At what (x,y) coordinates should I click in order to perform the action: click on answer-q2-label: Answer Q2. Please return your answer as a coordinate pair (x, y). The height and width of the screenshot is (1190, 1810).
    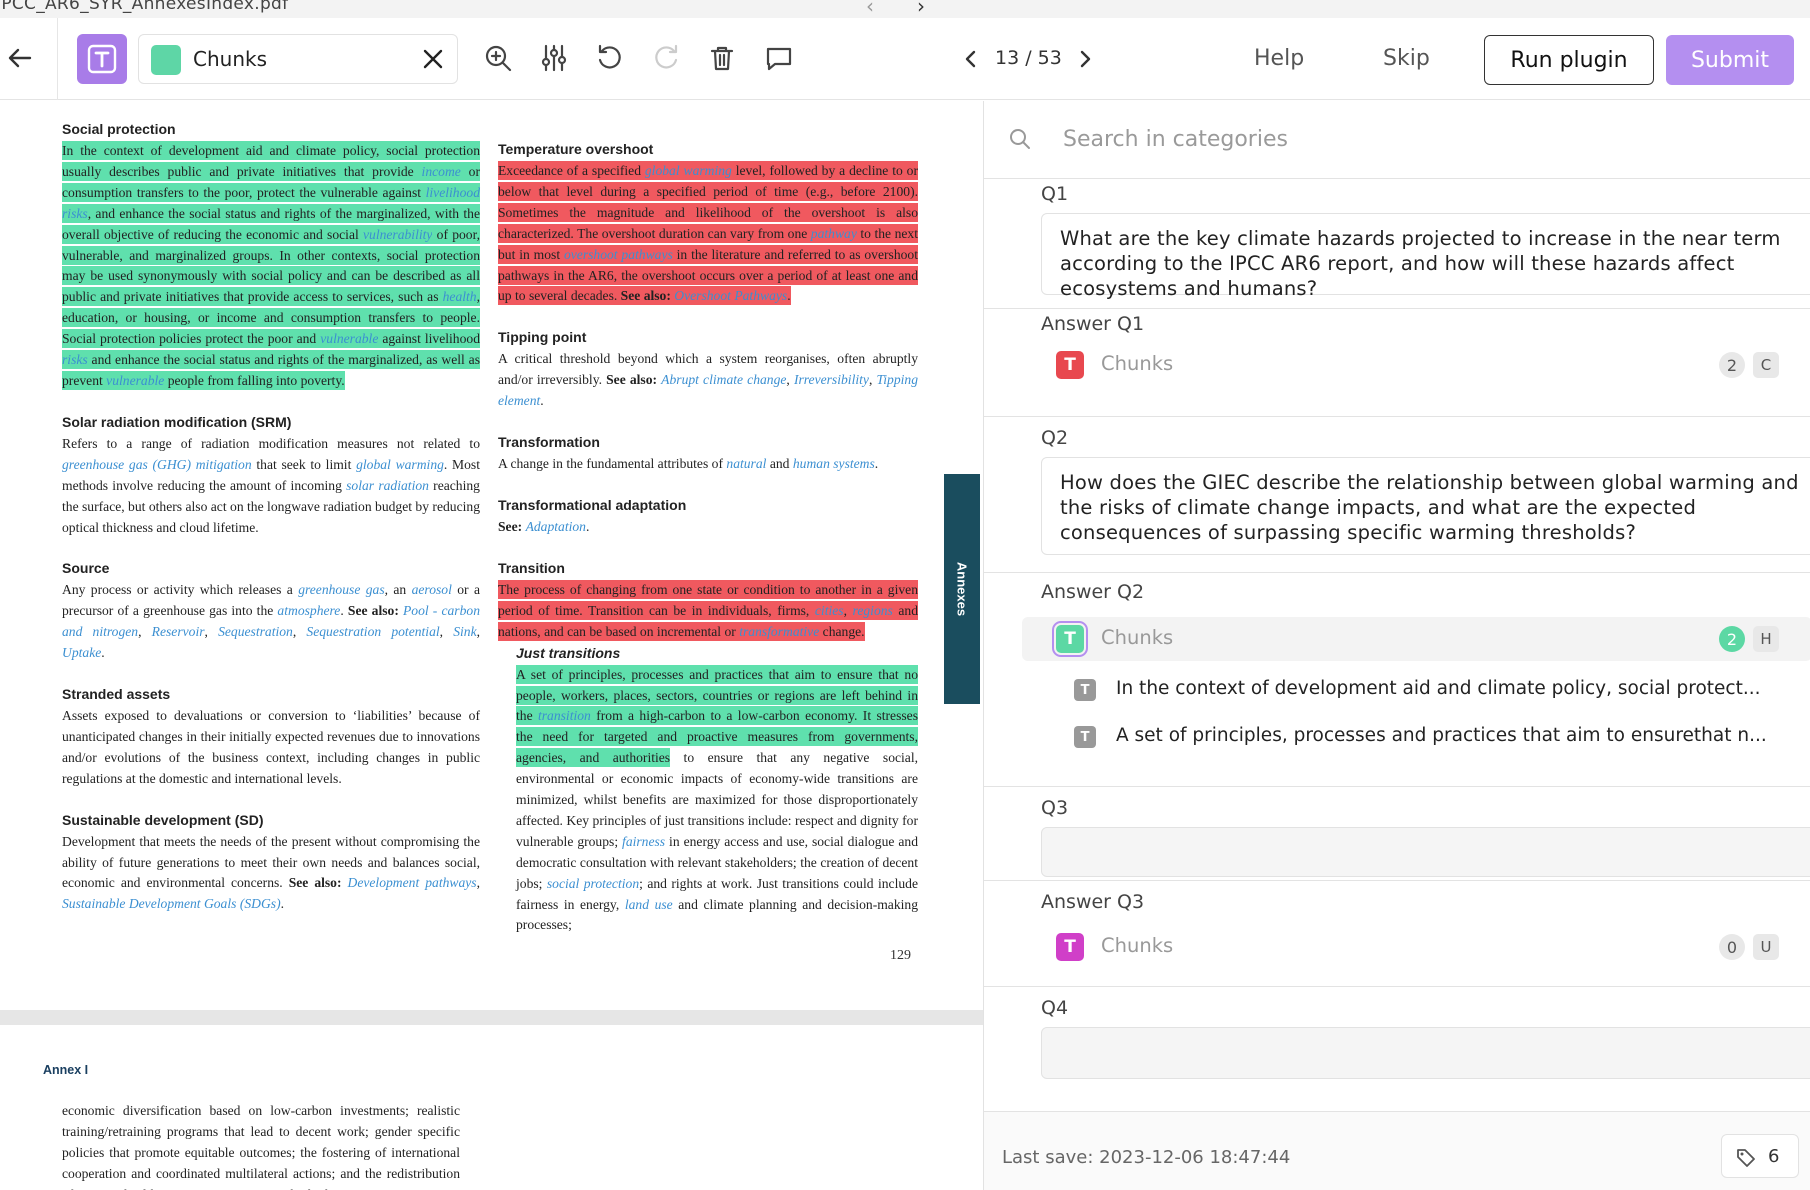
    Looking at the image, I should click on (1093, 592).